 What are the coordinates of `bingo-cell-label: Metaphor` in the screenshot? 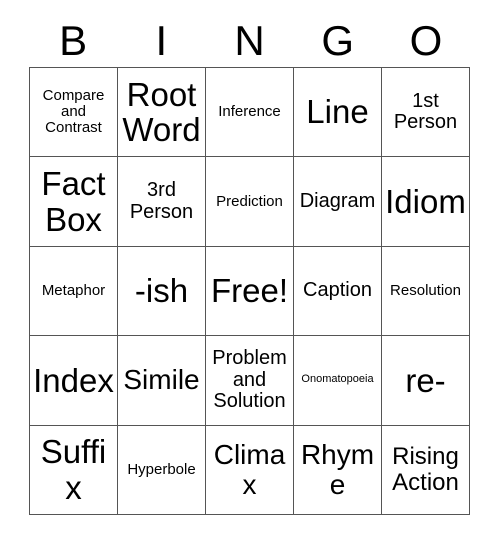 It's located at (73, 290).